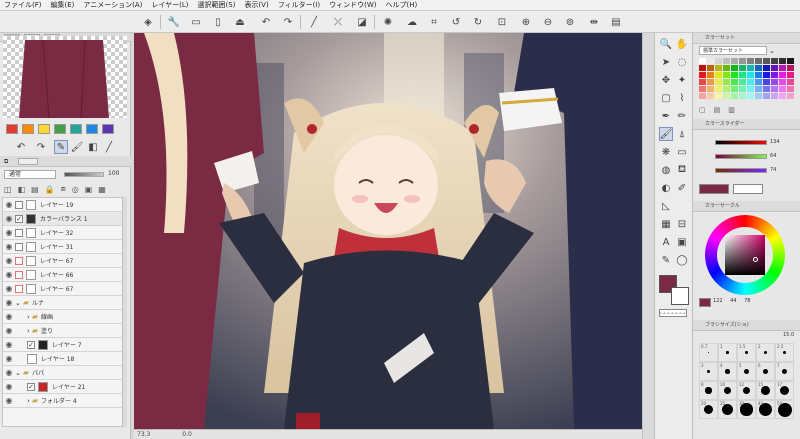 The width and height of the screenshot is (800, 439). What do you see at coordinates (682, 98) in the screenshot?
I see `eyedropper-icon: ⌇` at bounding box center [682, 98].